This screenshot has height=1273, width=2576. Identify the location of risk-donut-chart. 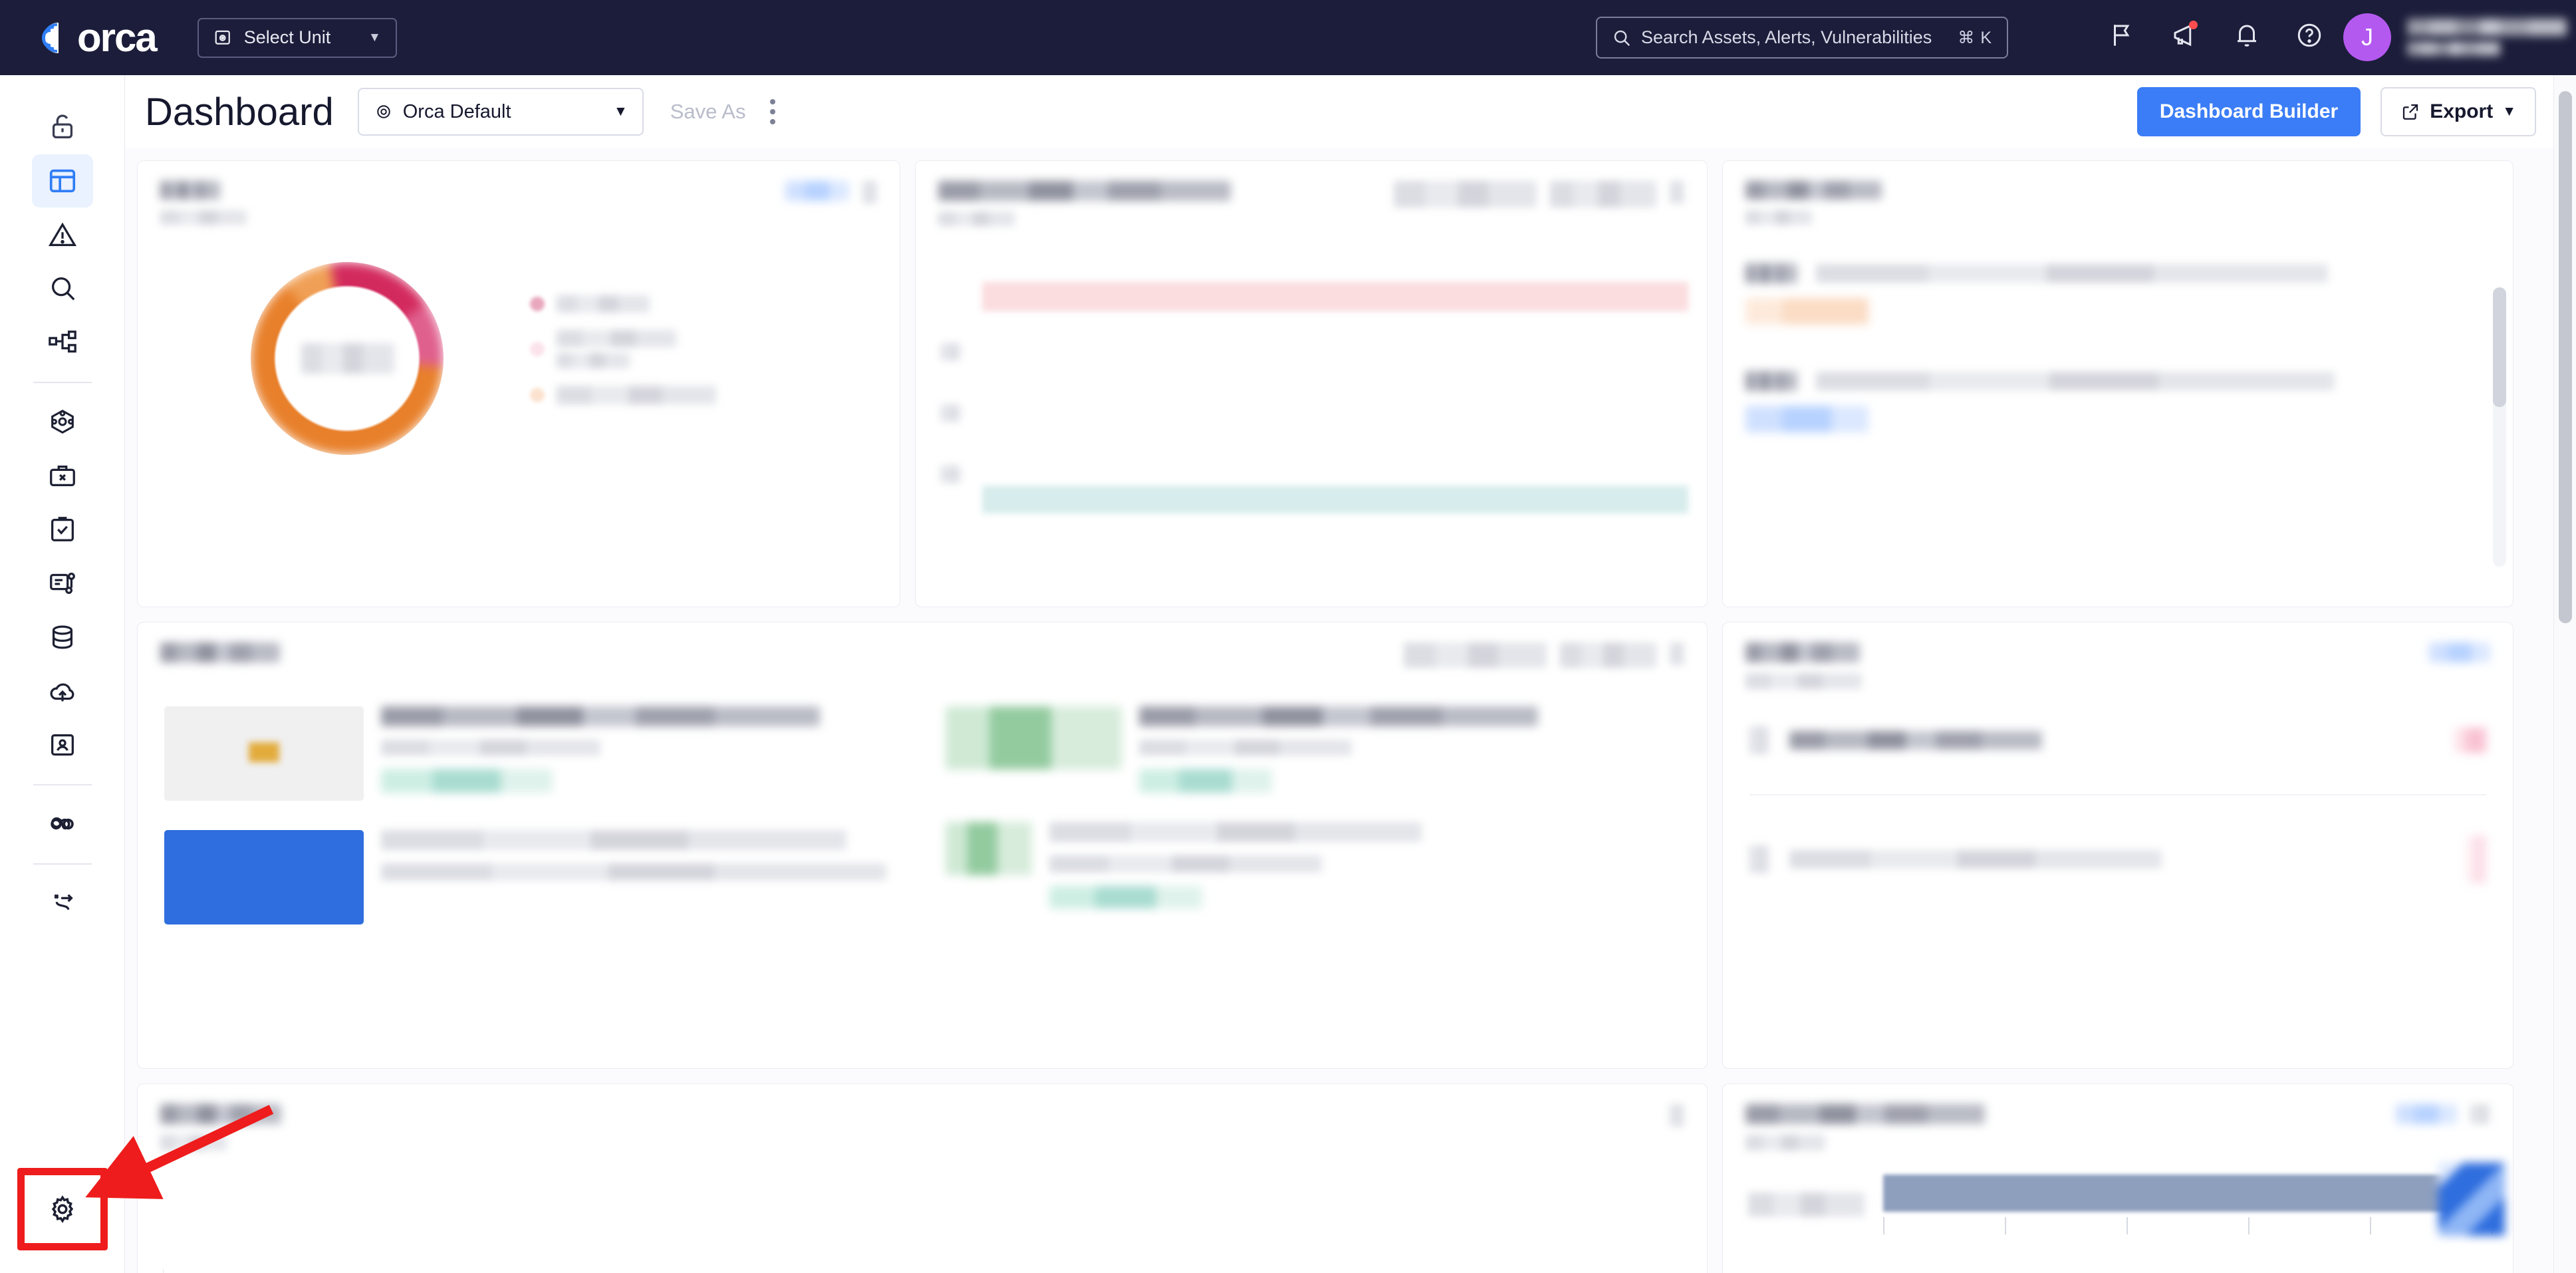
(347, 358).